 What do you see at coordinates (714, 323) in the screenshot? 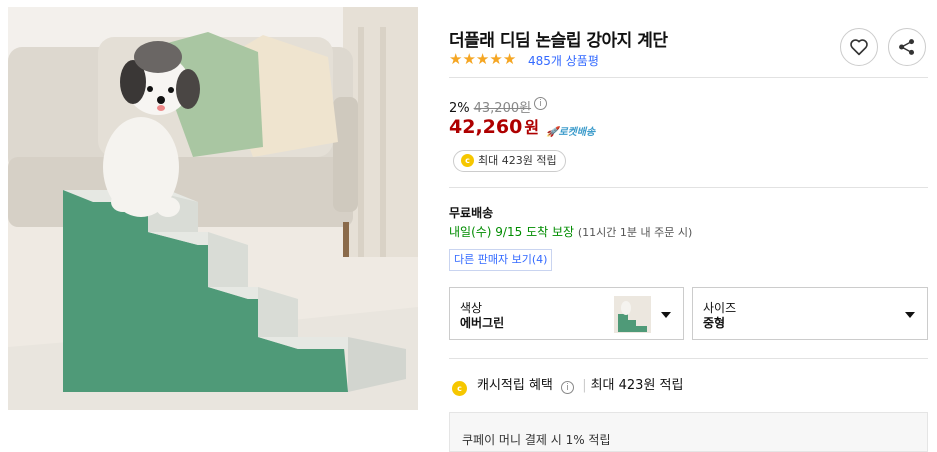
I see `size-option-value: 중형` at bounding box center [714, 323].